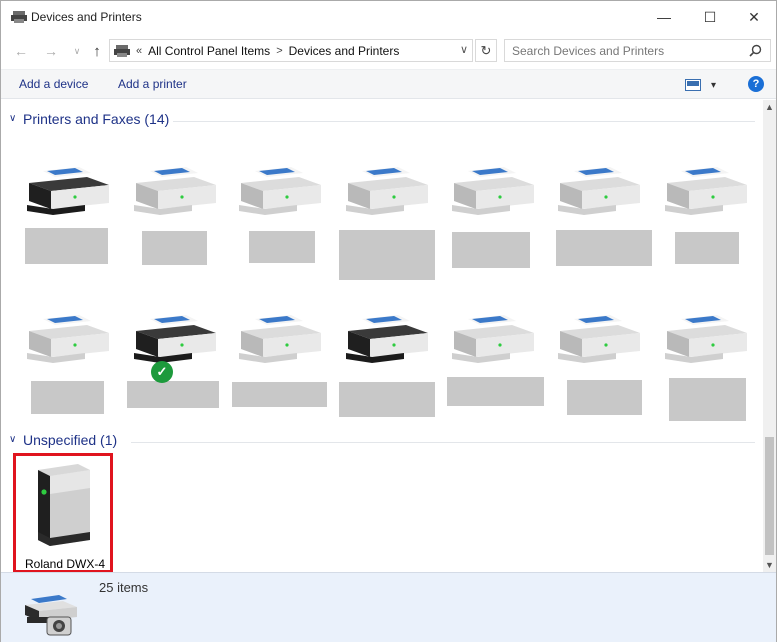 The image size is (777, 642). I want to click on group-header-printers: ∨ Printers and Faxes (14), so click(382, 121).